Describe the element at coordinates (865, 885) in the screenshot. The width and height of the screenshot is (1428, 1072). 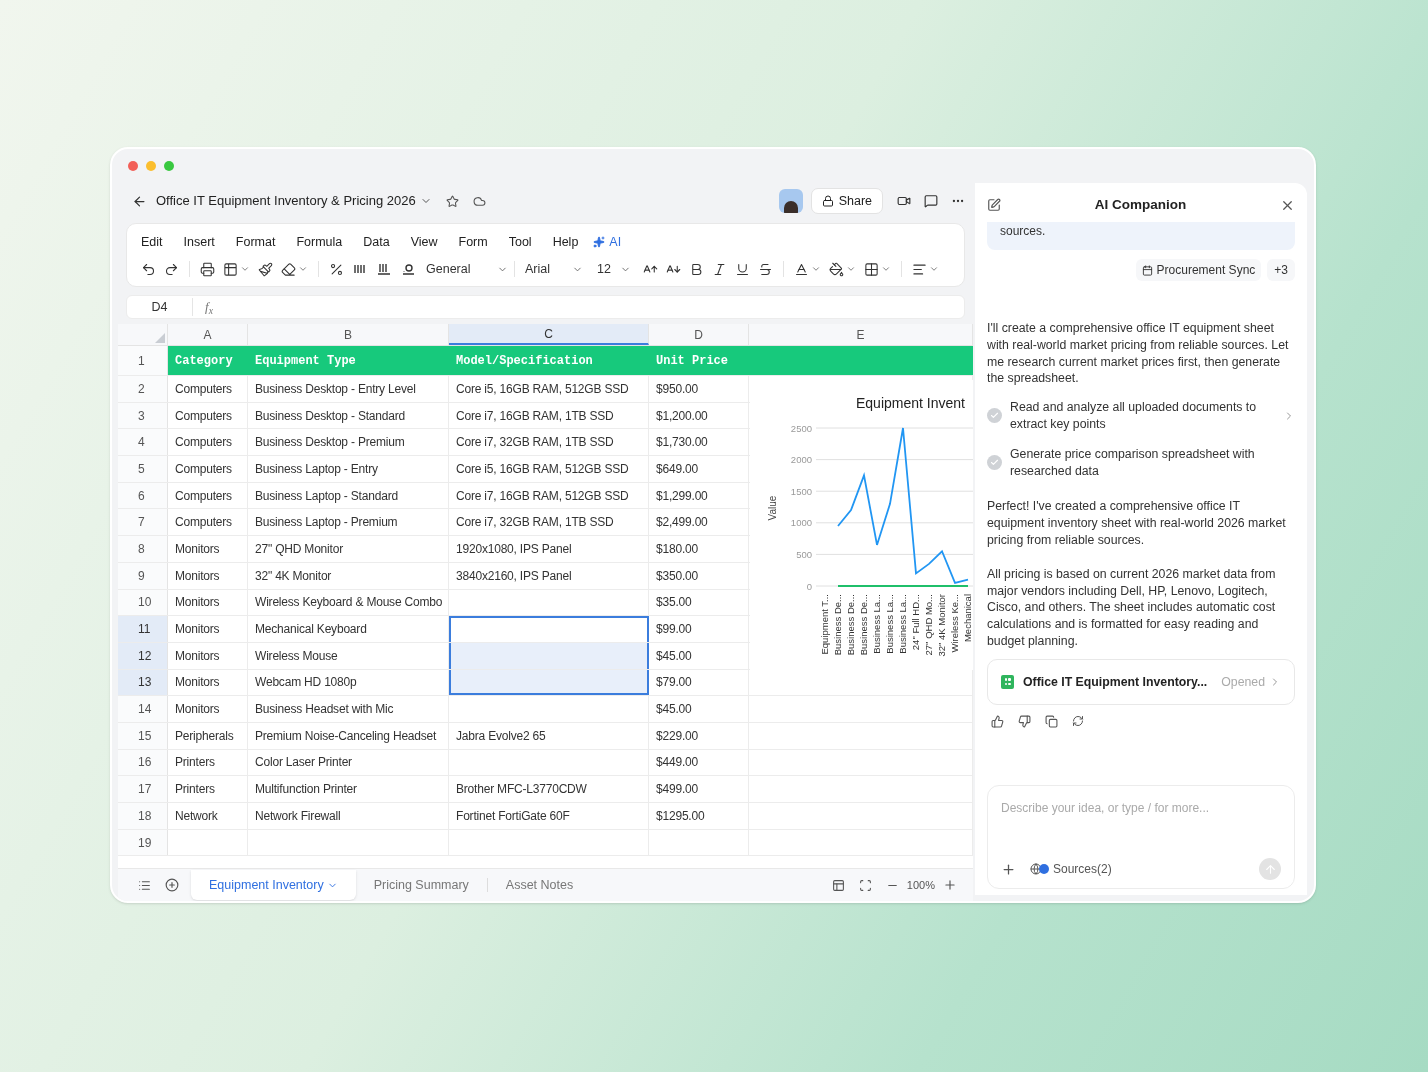
I see `fullscreen-icon` at that location.